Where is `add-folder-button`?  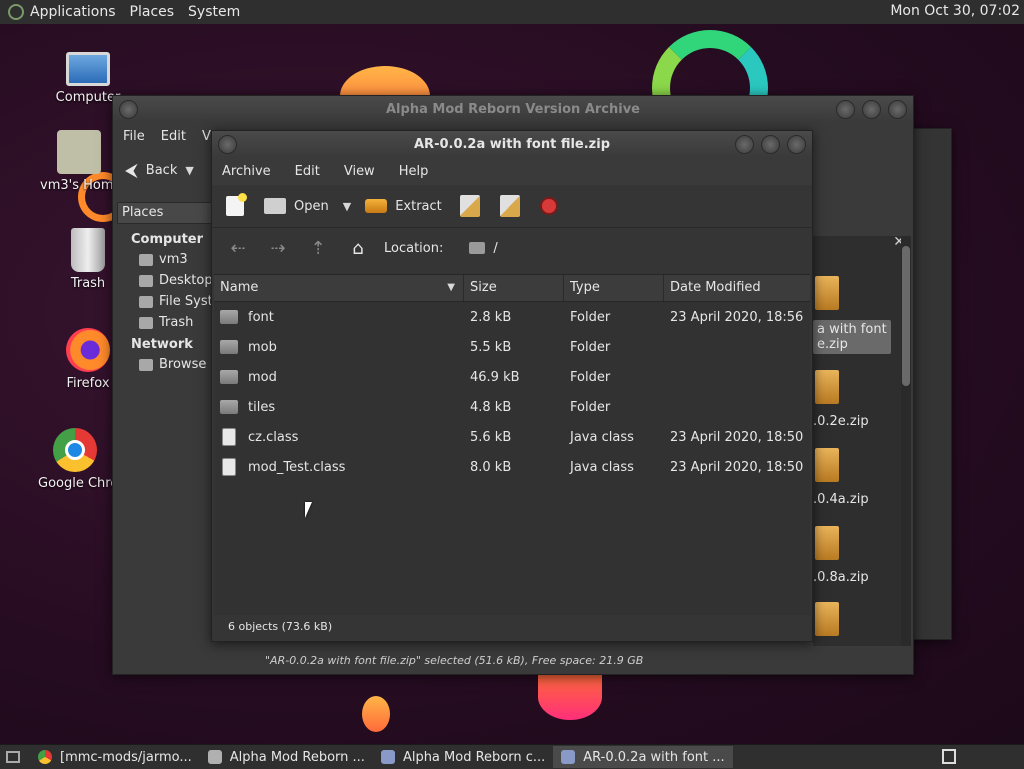 add-folder-button is located at coordinates (509, 206).